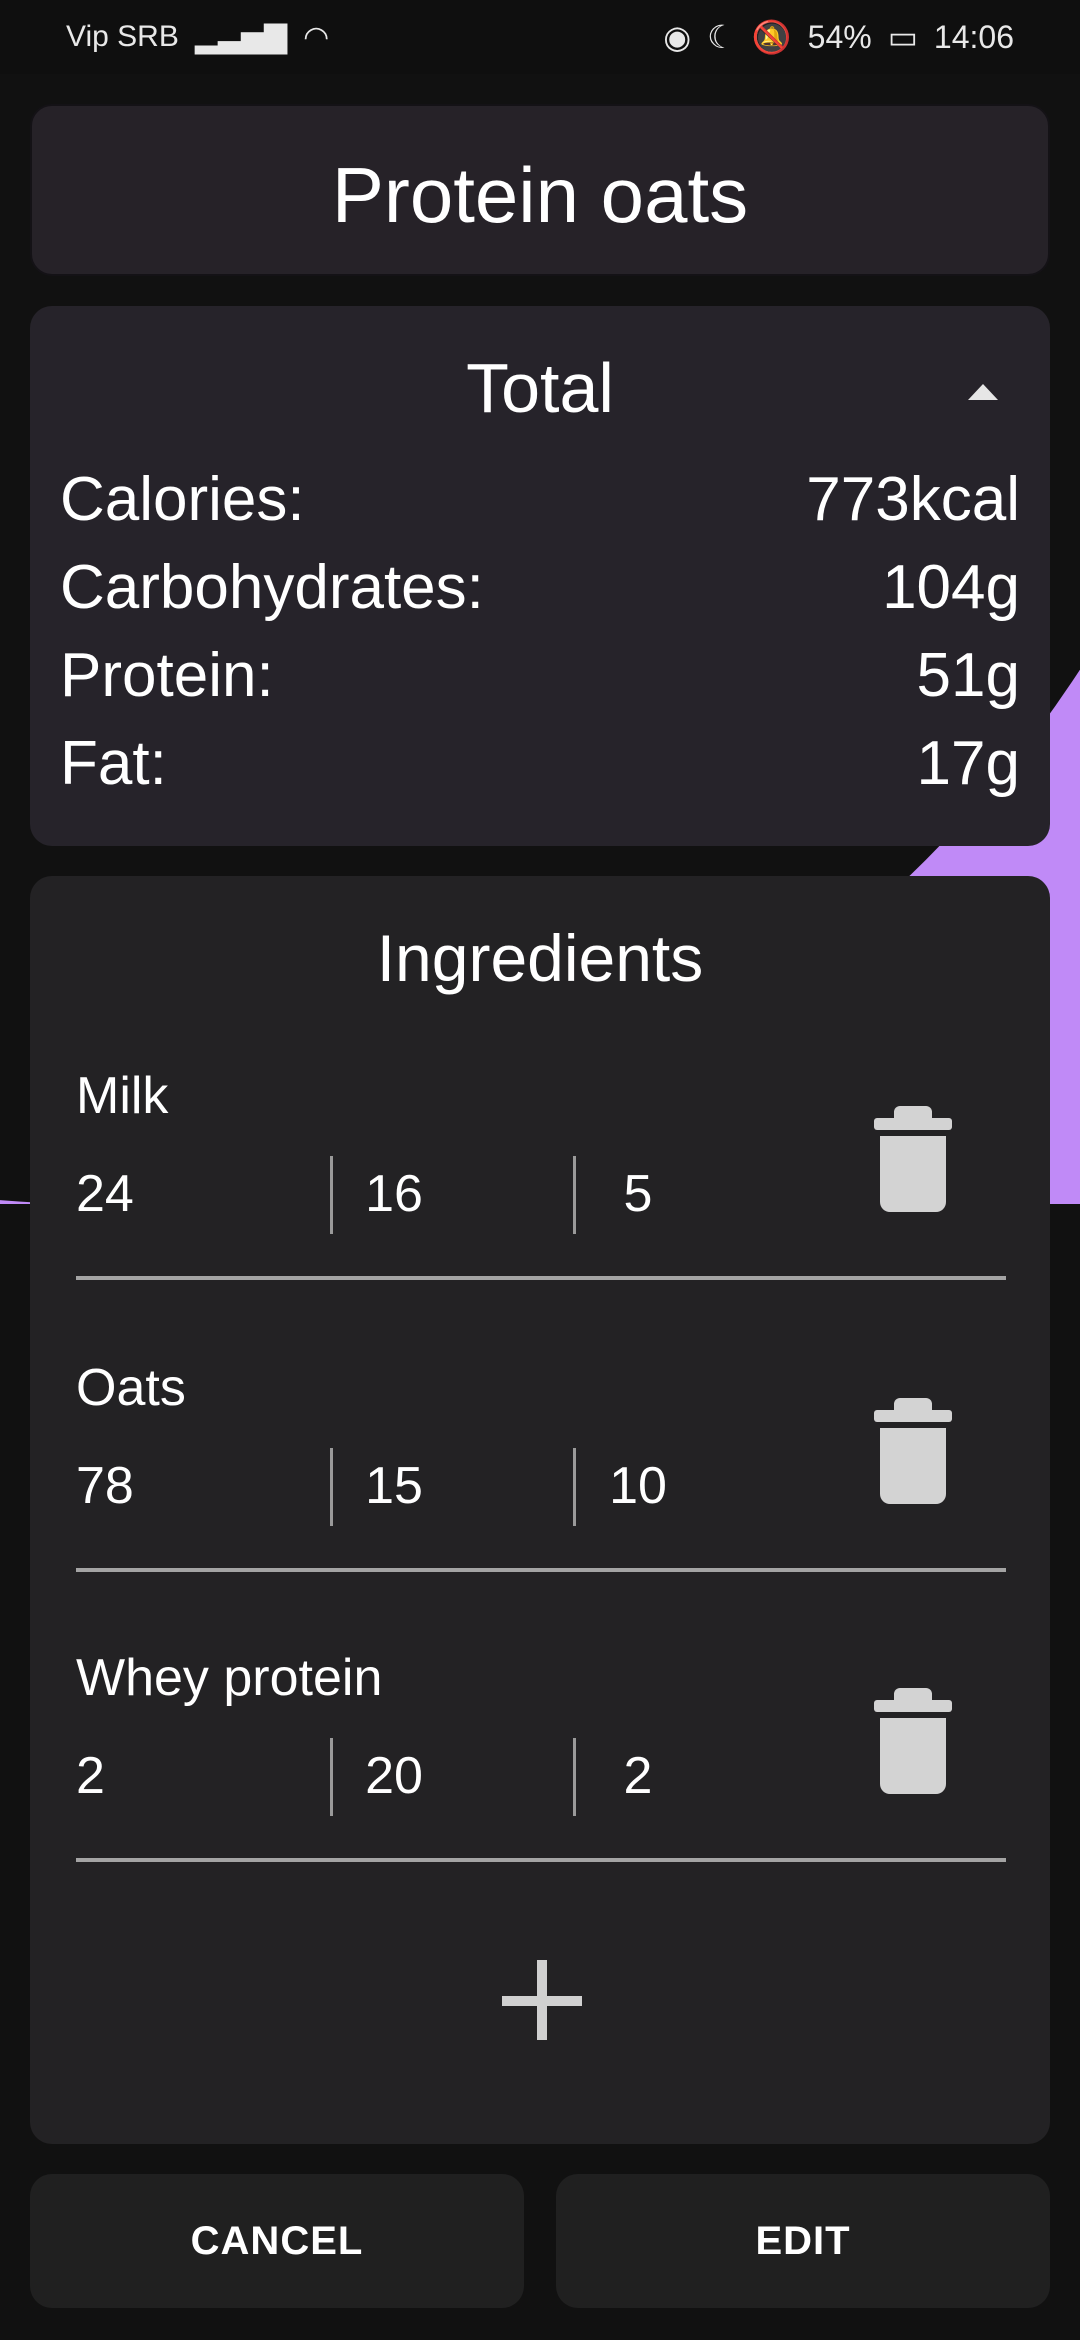  I want to click on ingredient-value-2: 16, so click(394, 1194).